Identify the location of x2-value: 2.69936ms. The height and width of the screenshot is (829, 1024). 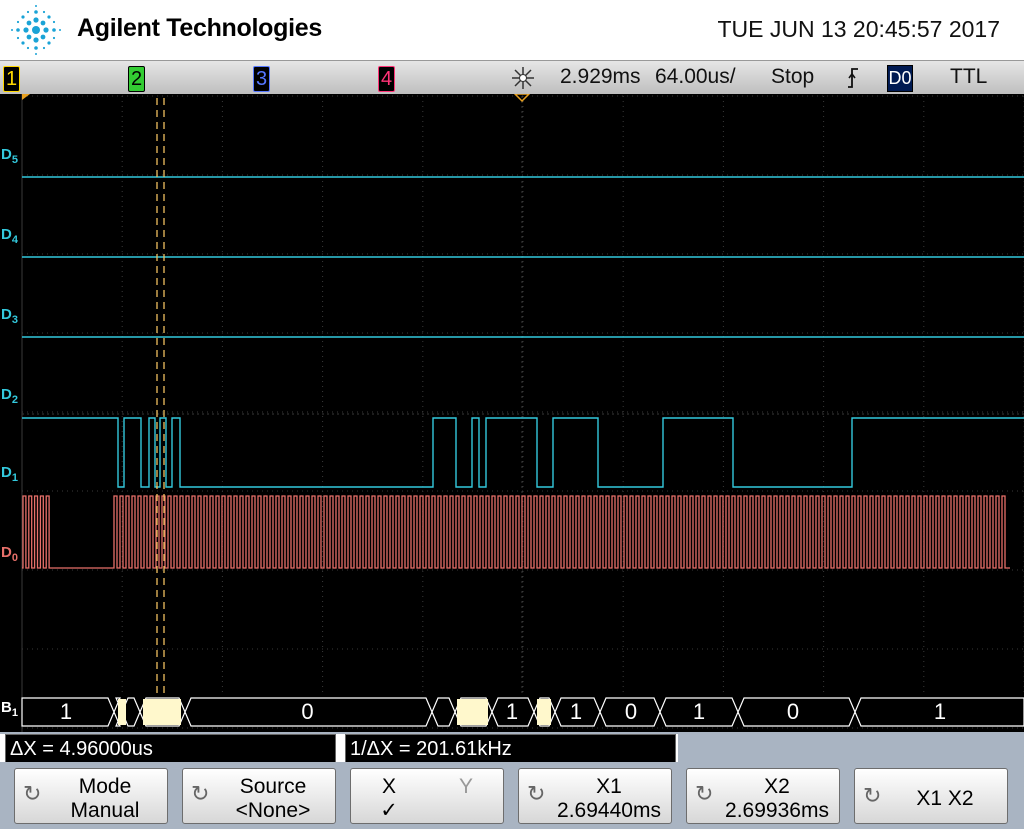
(777, 810).